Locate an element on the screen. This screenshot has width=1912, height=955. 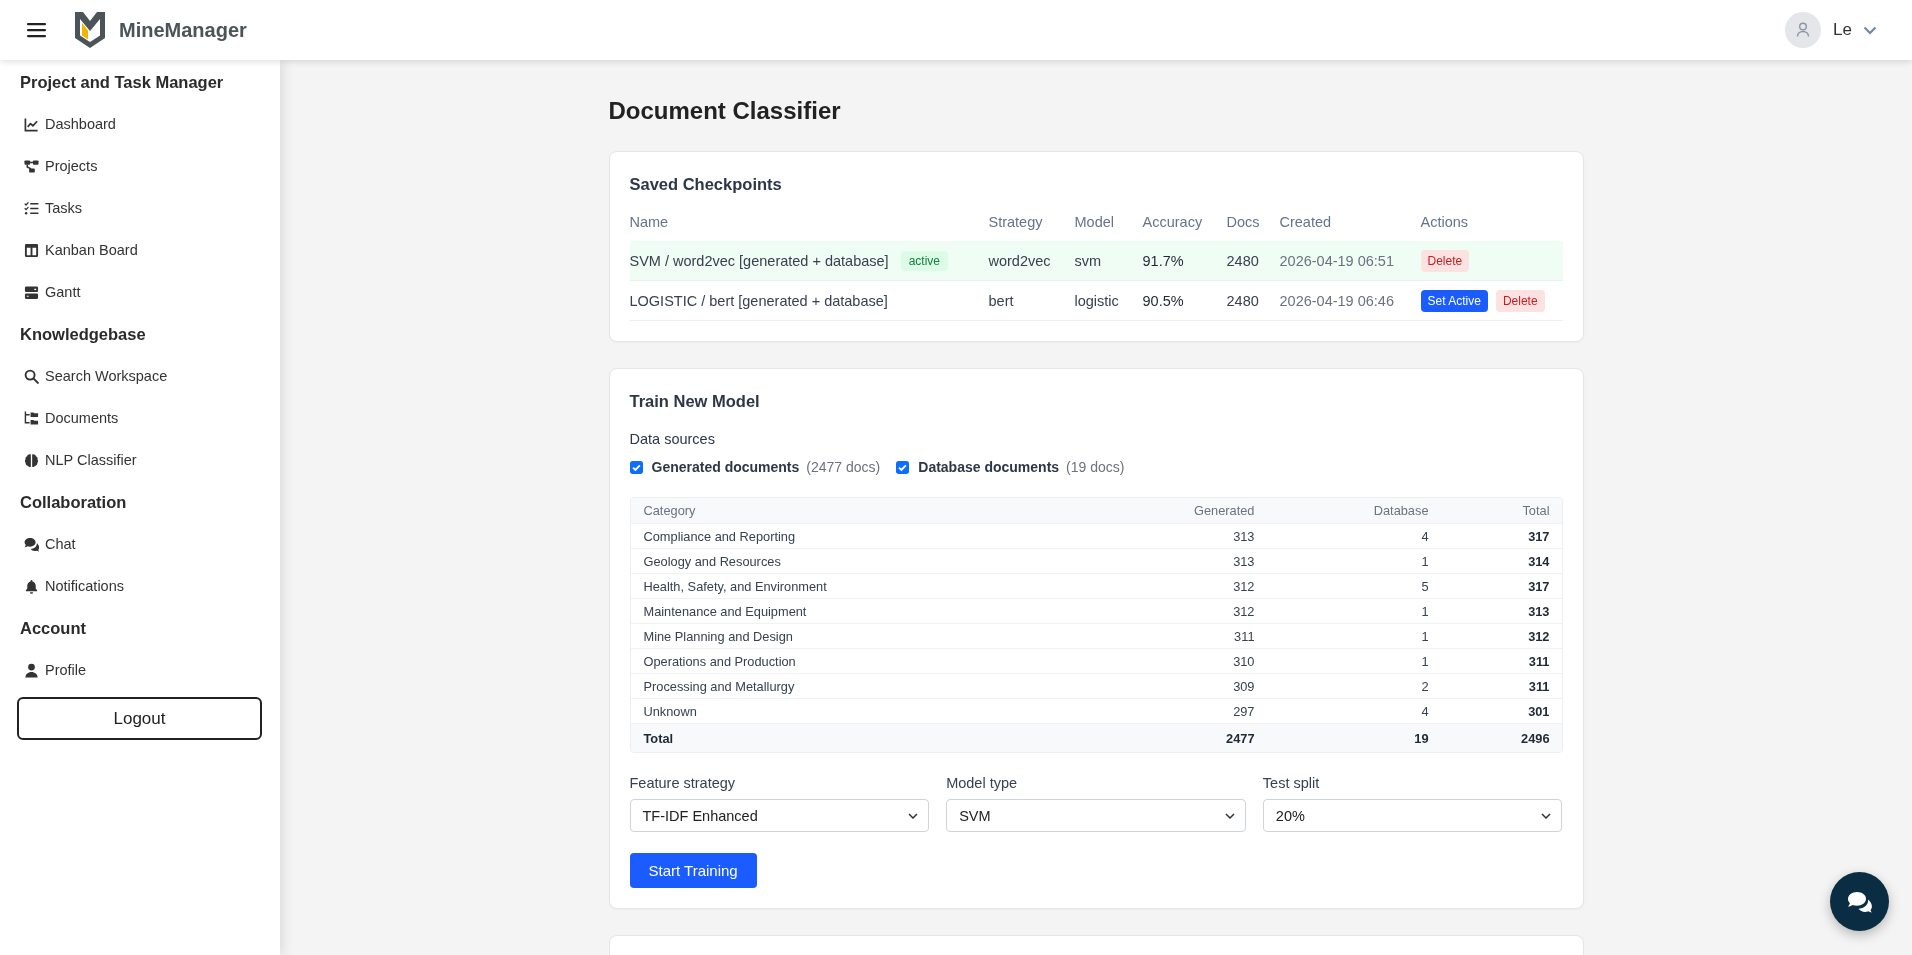
section-heading: Account is located at coordinates (53, 628).